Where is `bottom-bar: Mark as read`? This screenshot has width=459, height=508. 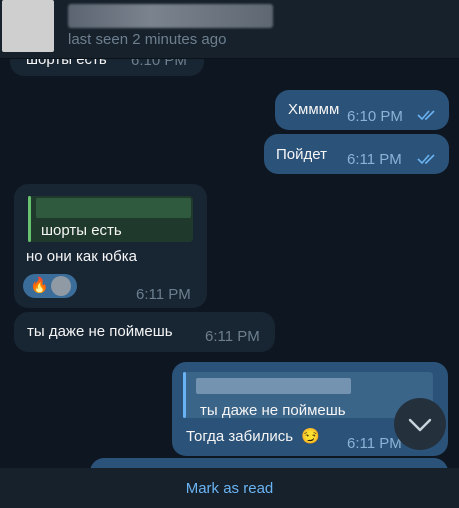 bottom-bar: Mark as read is located at coordinates (229, 488).